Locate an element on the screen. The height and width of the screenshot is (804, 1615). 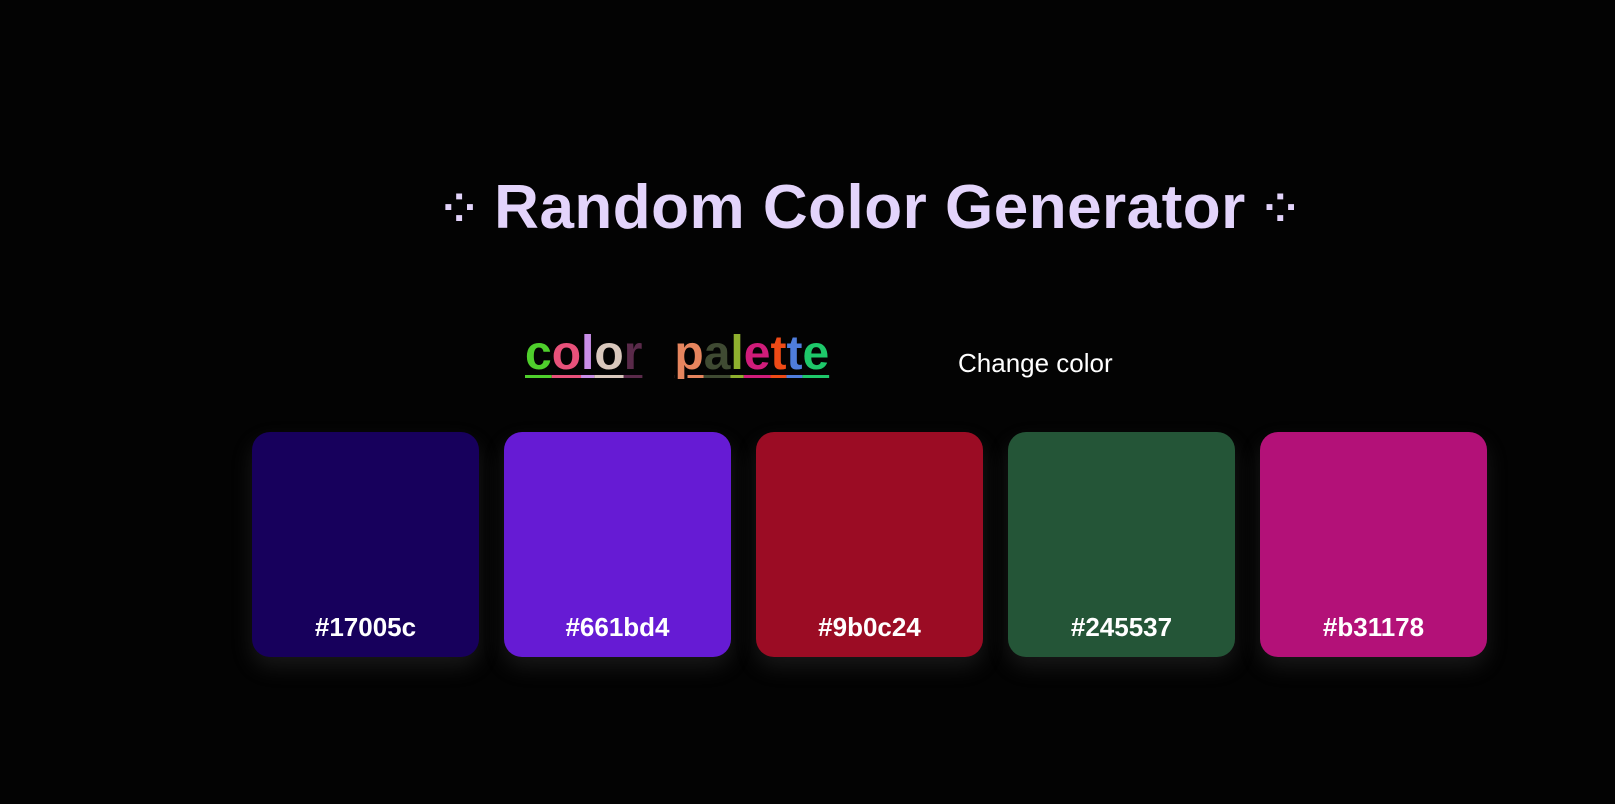
color-swatch: #661bd4 is located at coordinates (617, 544).